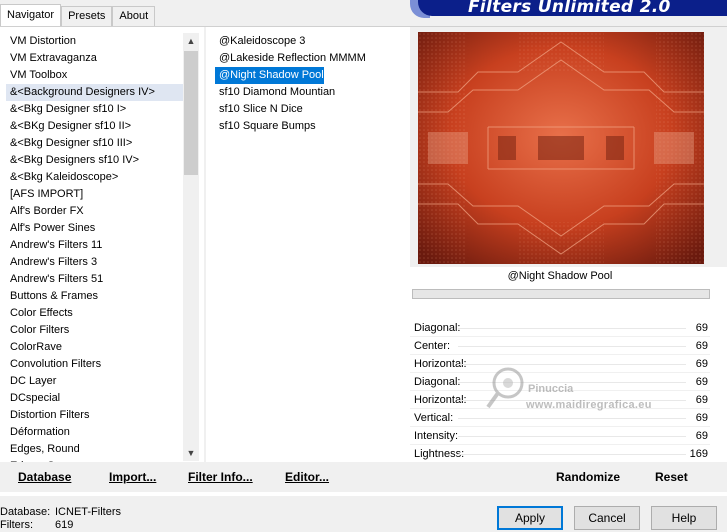  What do you see at coordinates (95, 313) in the screenshot?
I see `category-item: Color Effects` at bounding box center [95, 313].